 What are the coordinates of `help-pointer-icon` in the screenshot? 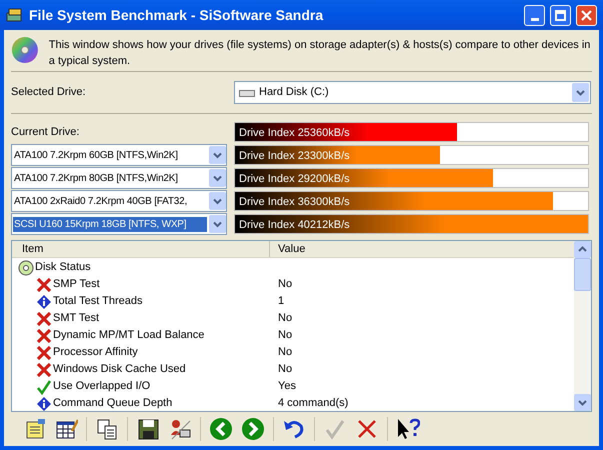 It's located at (408, 429).